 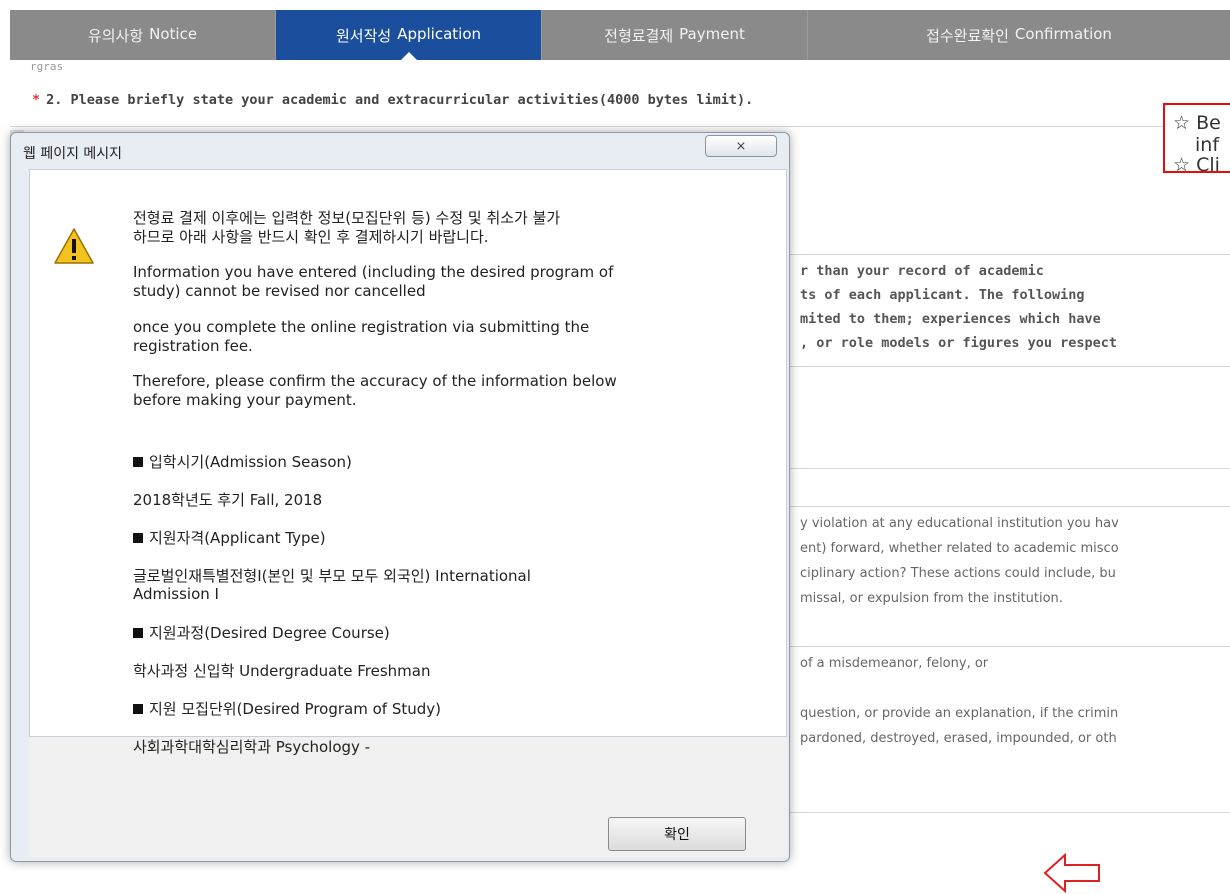 What do you see at coordinates (173, 33) in the screenshot?
I see `tab-label-en: Notice` at bounding box center [173, 33].